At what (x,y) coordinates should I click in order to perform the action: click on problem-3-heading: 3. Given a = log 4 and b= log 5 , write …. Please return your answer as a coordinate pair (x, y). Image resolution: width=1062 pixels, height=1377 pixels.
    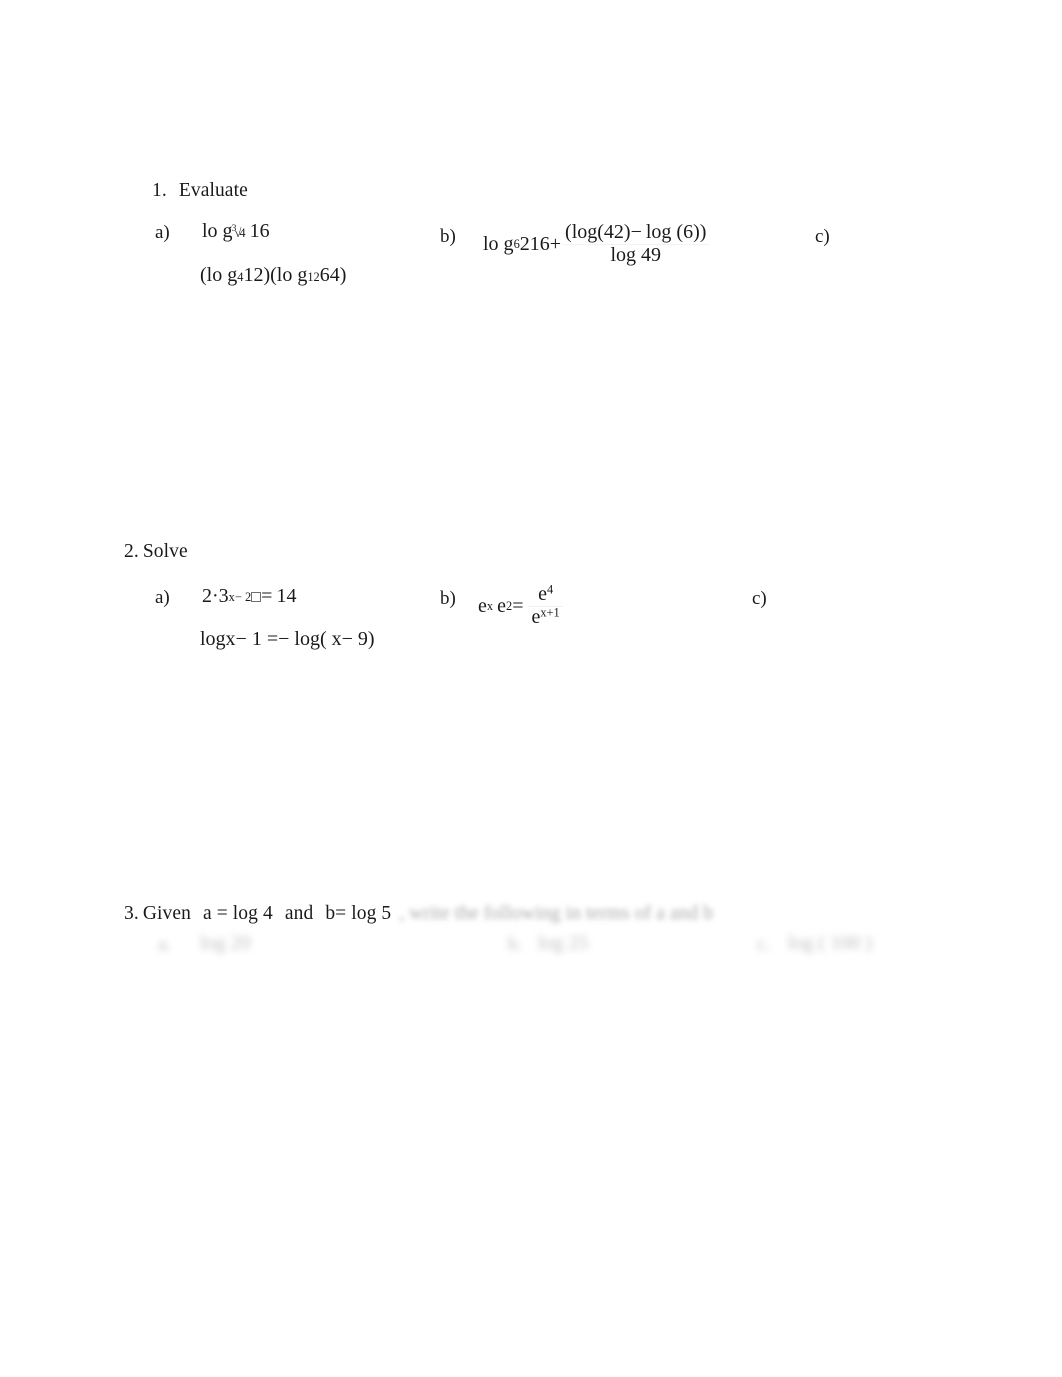
    Looking at the image, I should click on (418, 914).